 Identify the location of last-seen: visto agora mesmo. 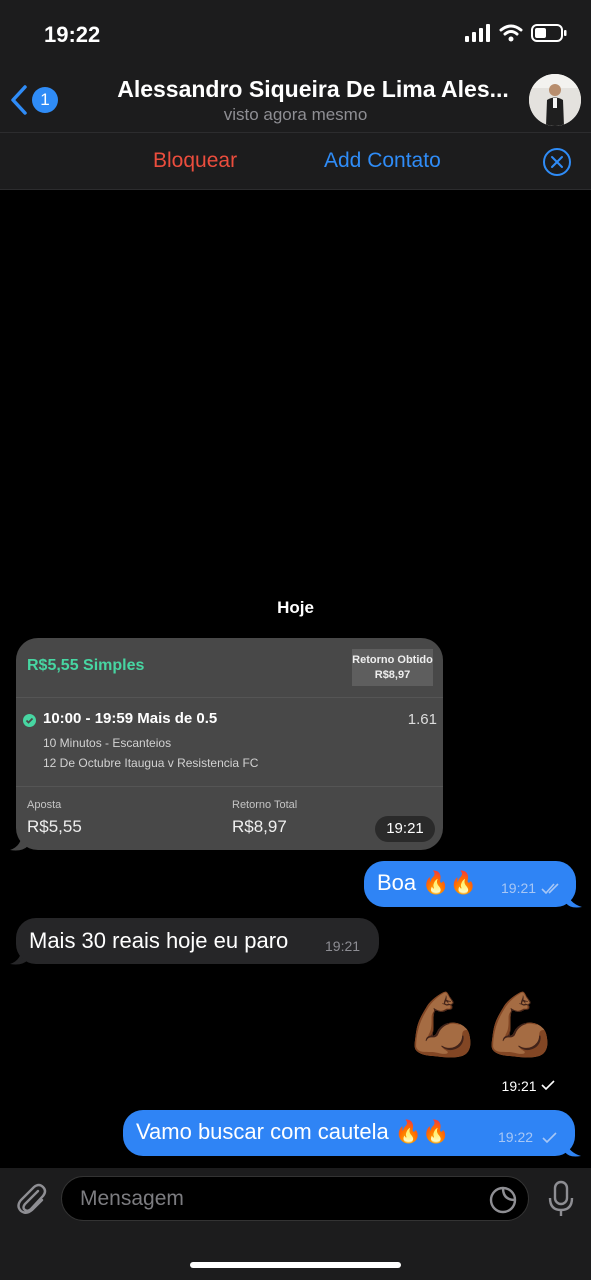
(295, 114).